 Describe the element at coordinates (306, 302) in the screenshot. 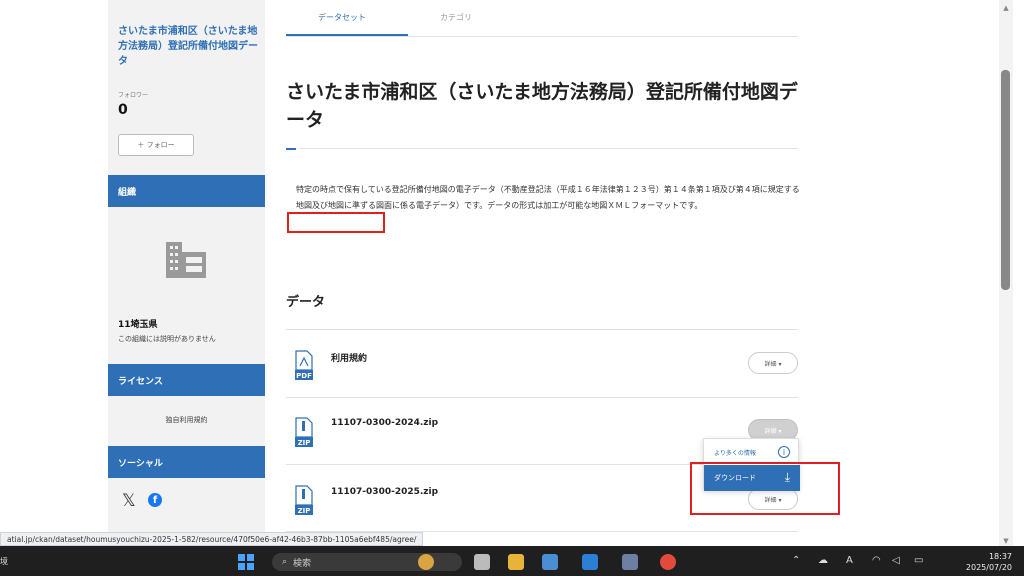

I see `data-section-heading: データ` at that location.